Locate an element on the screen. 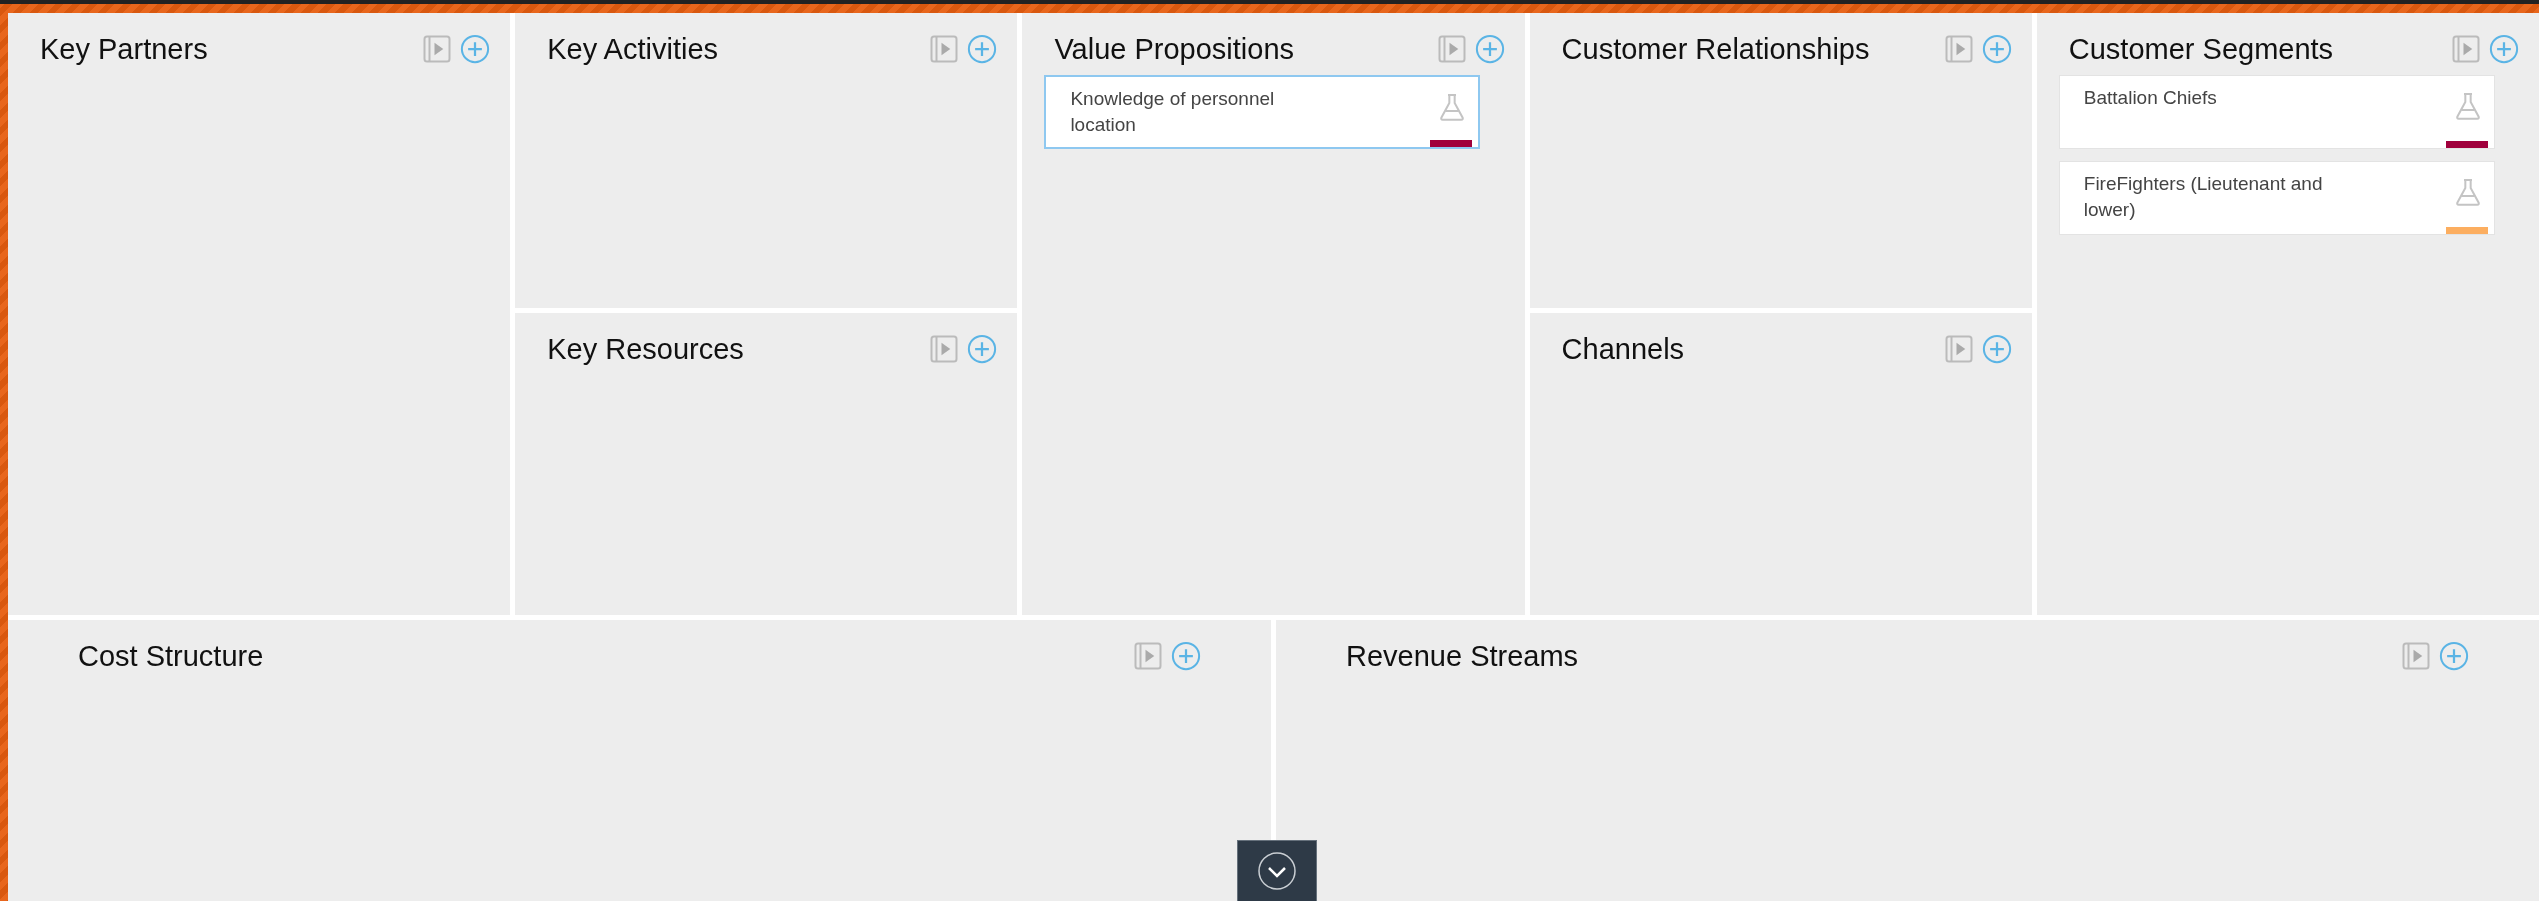  scroll-down-button is located at coordinates (1277, 870).